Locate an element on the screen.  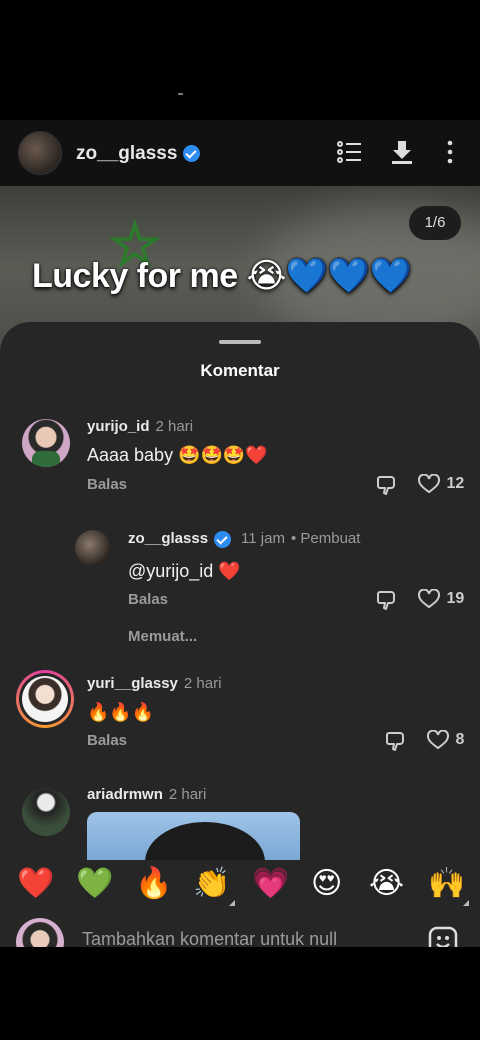
more-options-icon is located at coordinates (450, 152).